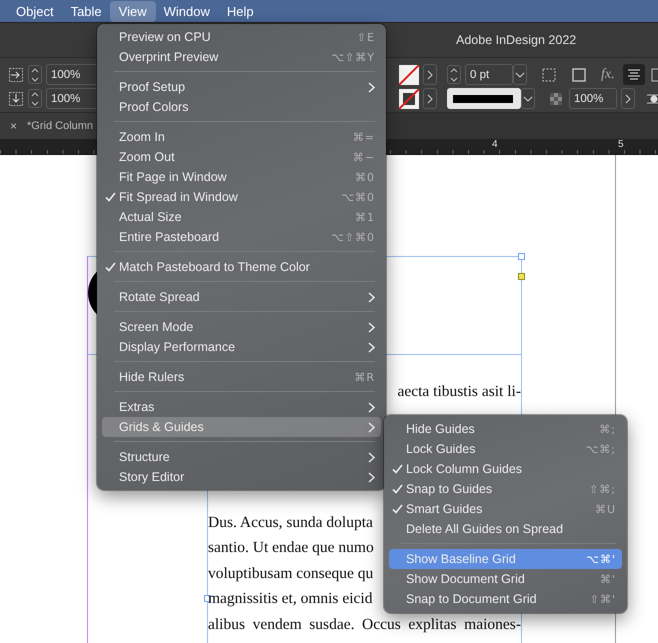  Describe the element at coordinates (505, 489) in the screenshot. I see `menu-item: Snap to Guides ⇧⌘;` at that location.